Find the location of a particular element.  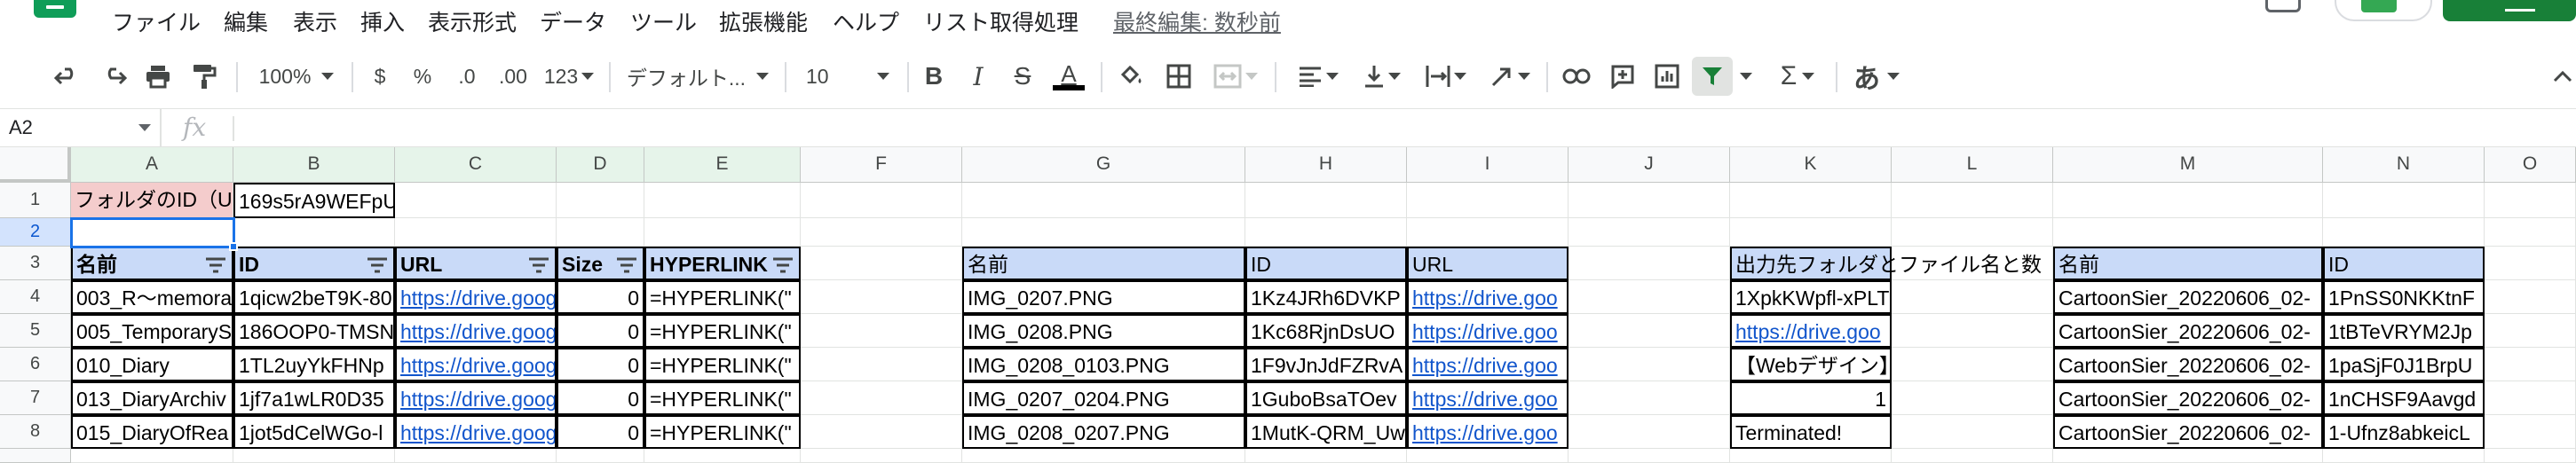

menu-file: ファイル is located at coordinates (156, 23).